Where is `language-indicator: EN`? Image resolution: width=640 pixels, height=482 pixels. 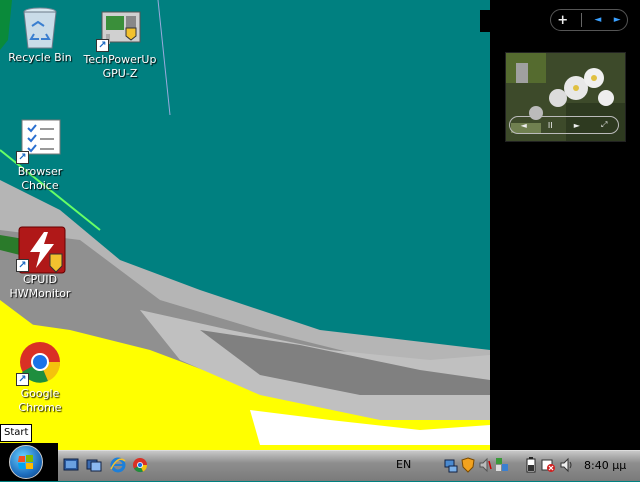 language-indicator: EN is located at coordinates (403, 464).